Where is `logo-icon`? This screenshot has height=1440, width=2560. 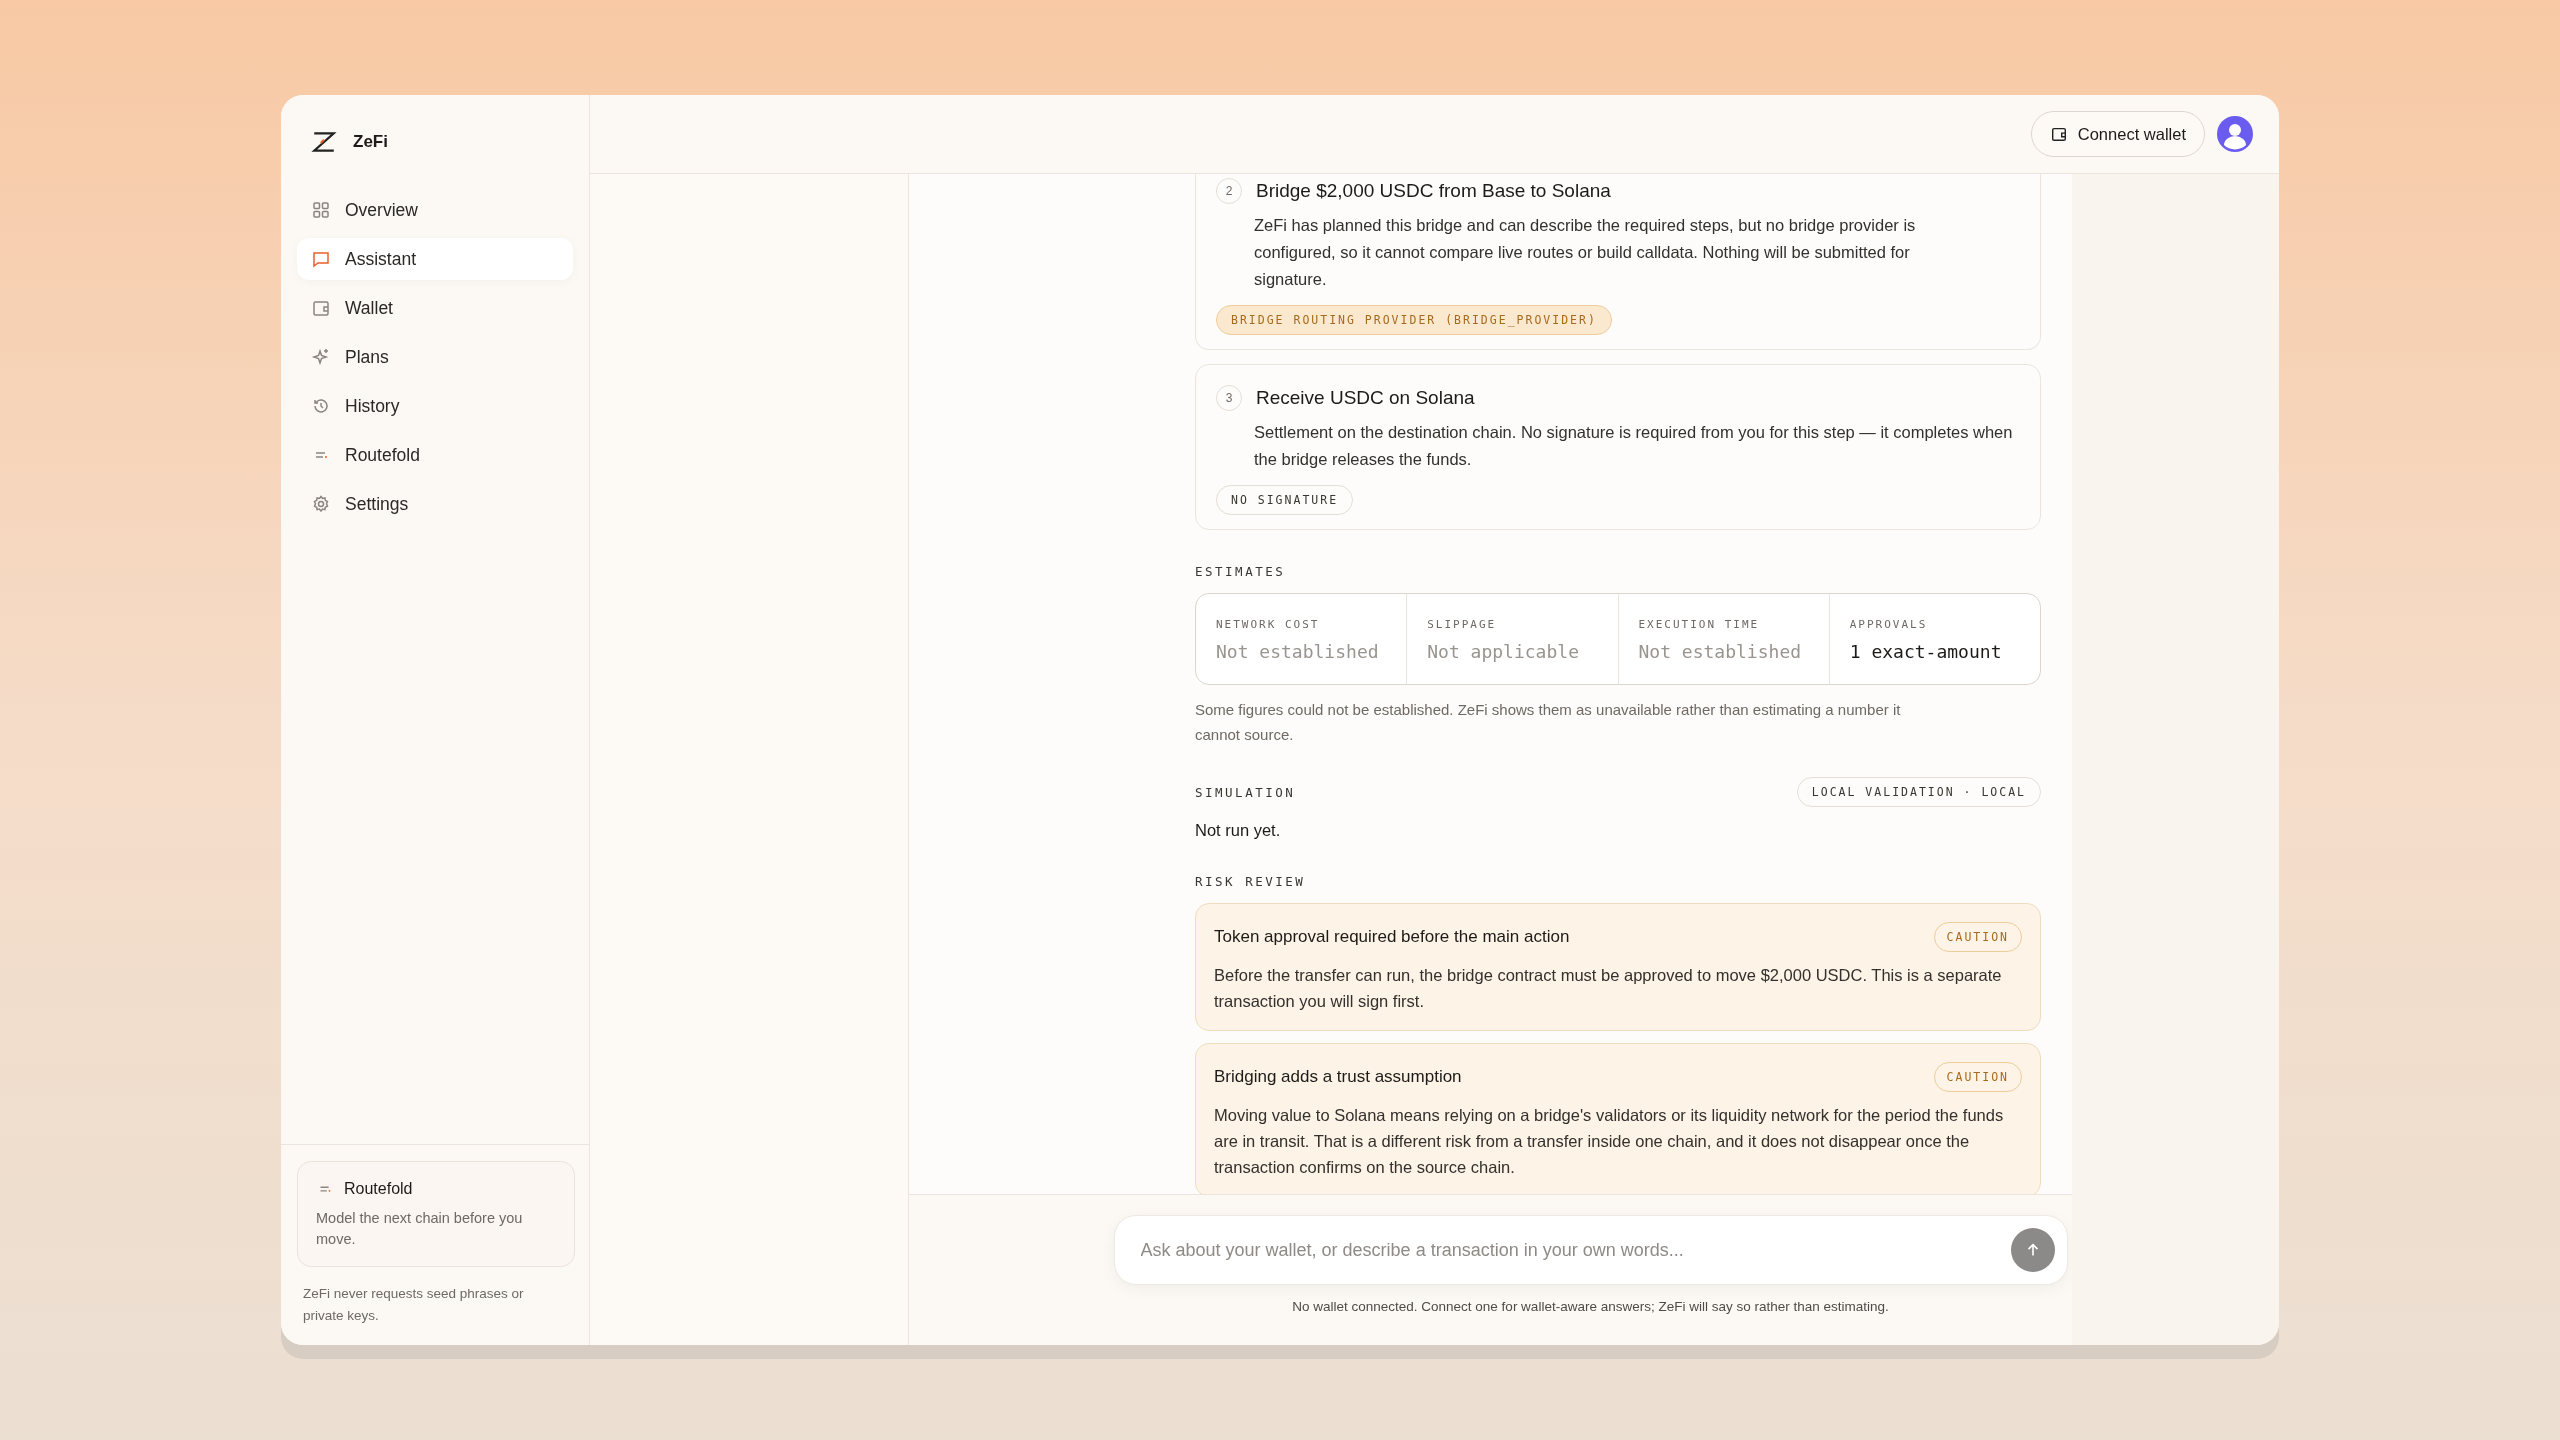 logo-icon is located at coordinates (324, 142).